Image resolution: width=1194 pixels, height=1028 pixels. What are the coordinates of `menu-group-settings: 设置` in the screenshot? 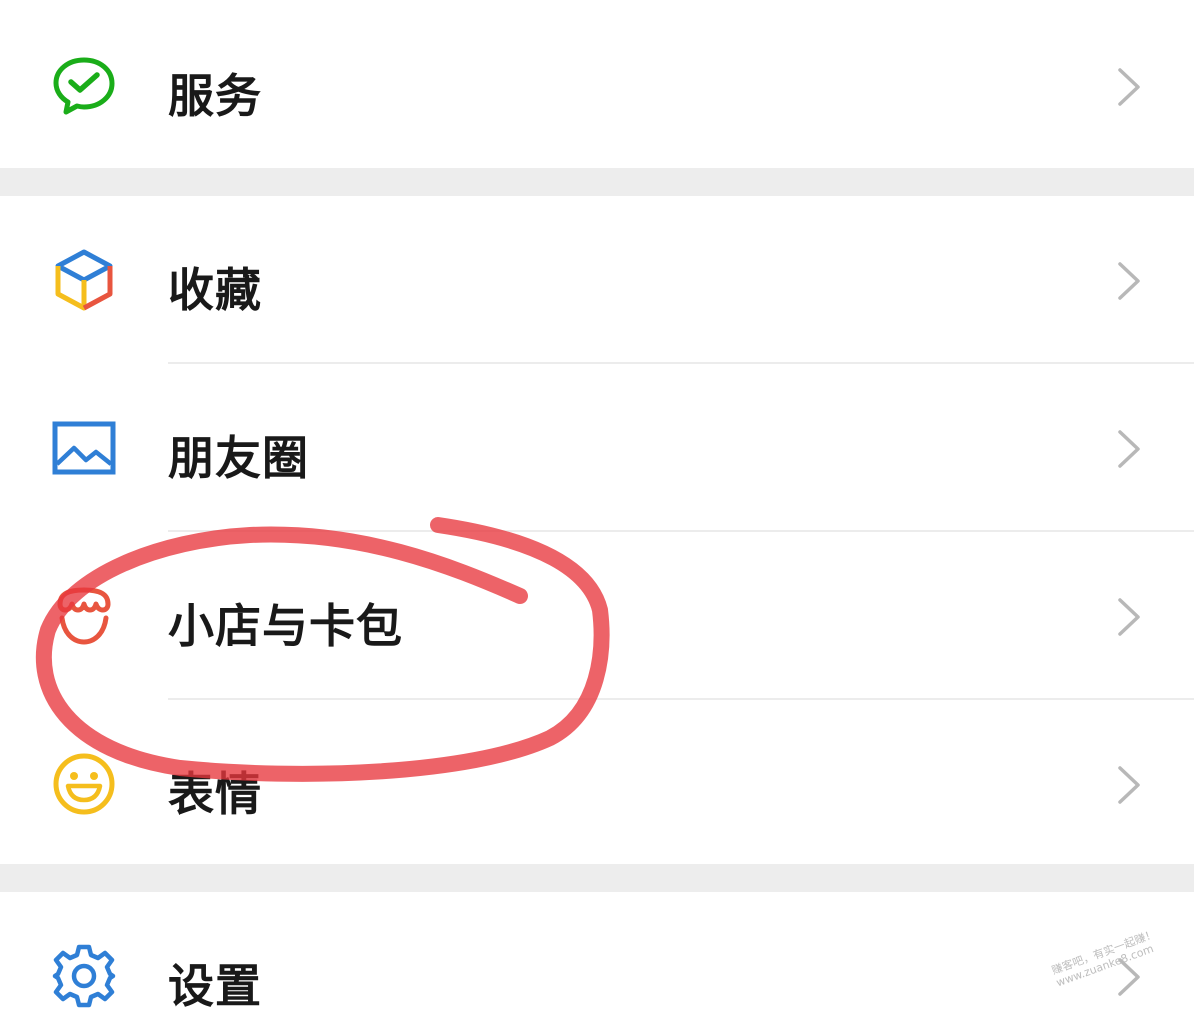 It's located at (597, 960).